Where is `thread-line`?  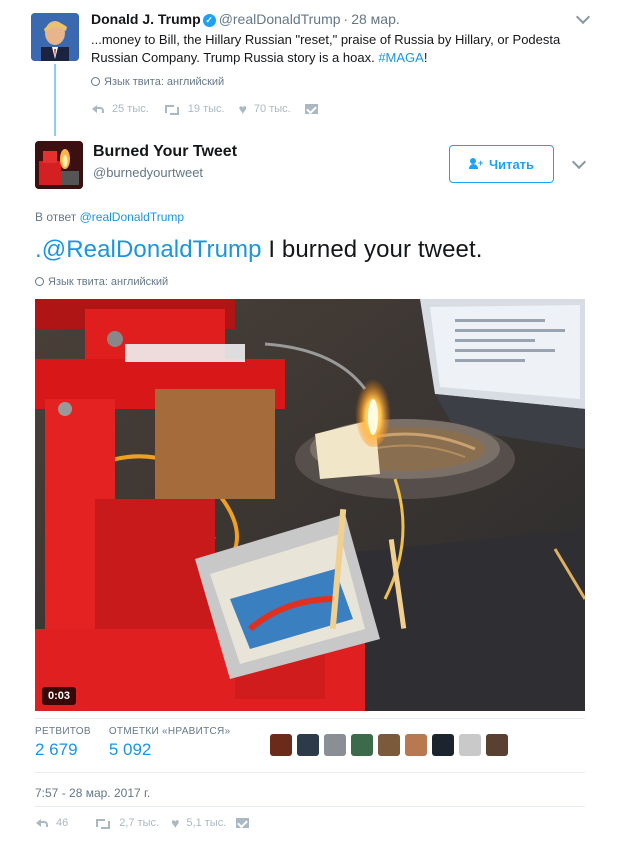 thread-line is located at coordinates (55, 100).